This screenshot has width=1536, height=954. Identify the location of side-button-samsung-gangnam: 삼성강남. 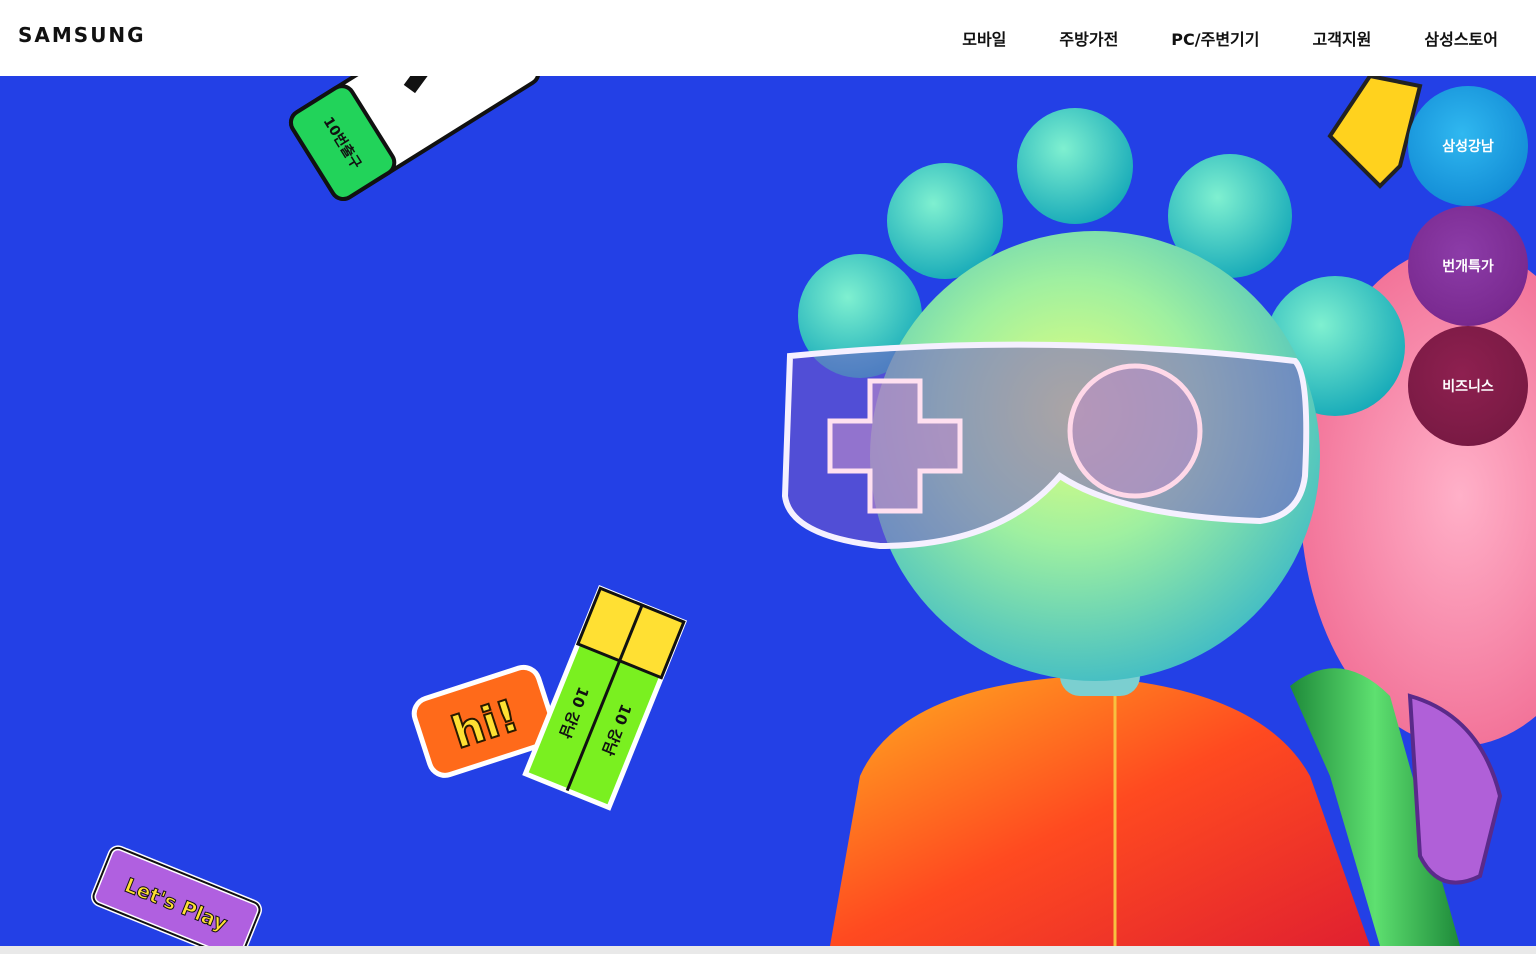
(1468, 146).